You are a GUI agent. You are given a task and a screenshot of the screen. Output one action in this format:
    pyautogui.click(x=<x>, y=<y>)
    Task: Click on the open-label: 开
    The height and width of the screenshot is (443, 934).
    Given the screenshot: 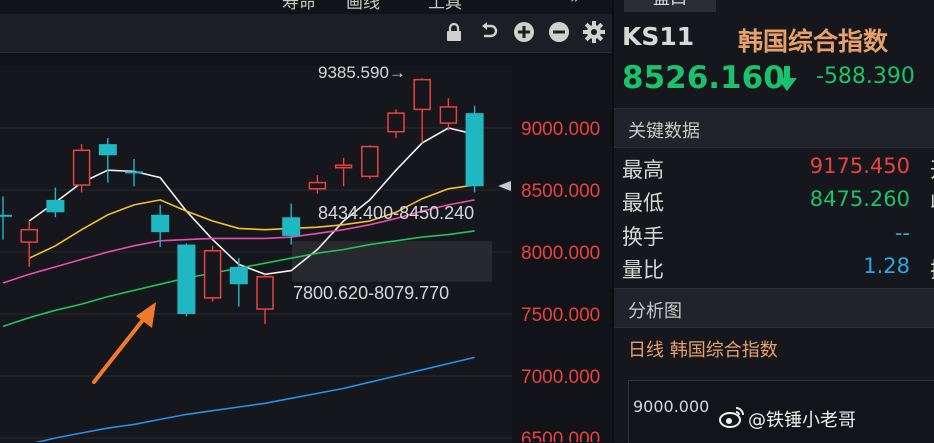 What is the action you would take?
    pyautogui.click(x=932, y=169)
    